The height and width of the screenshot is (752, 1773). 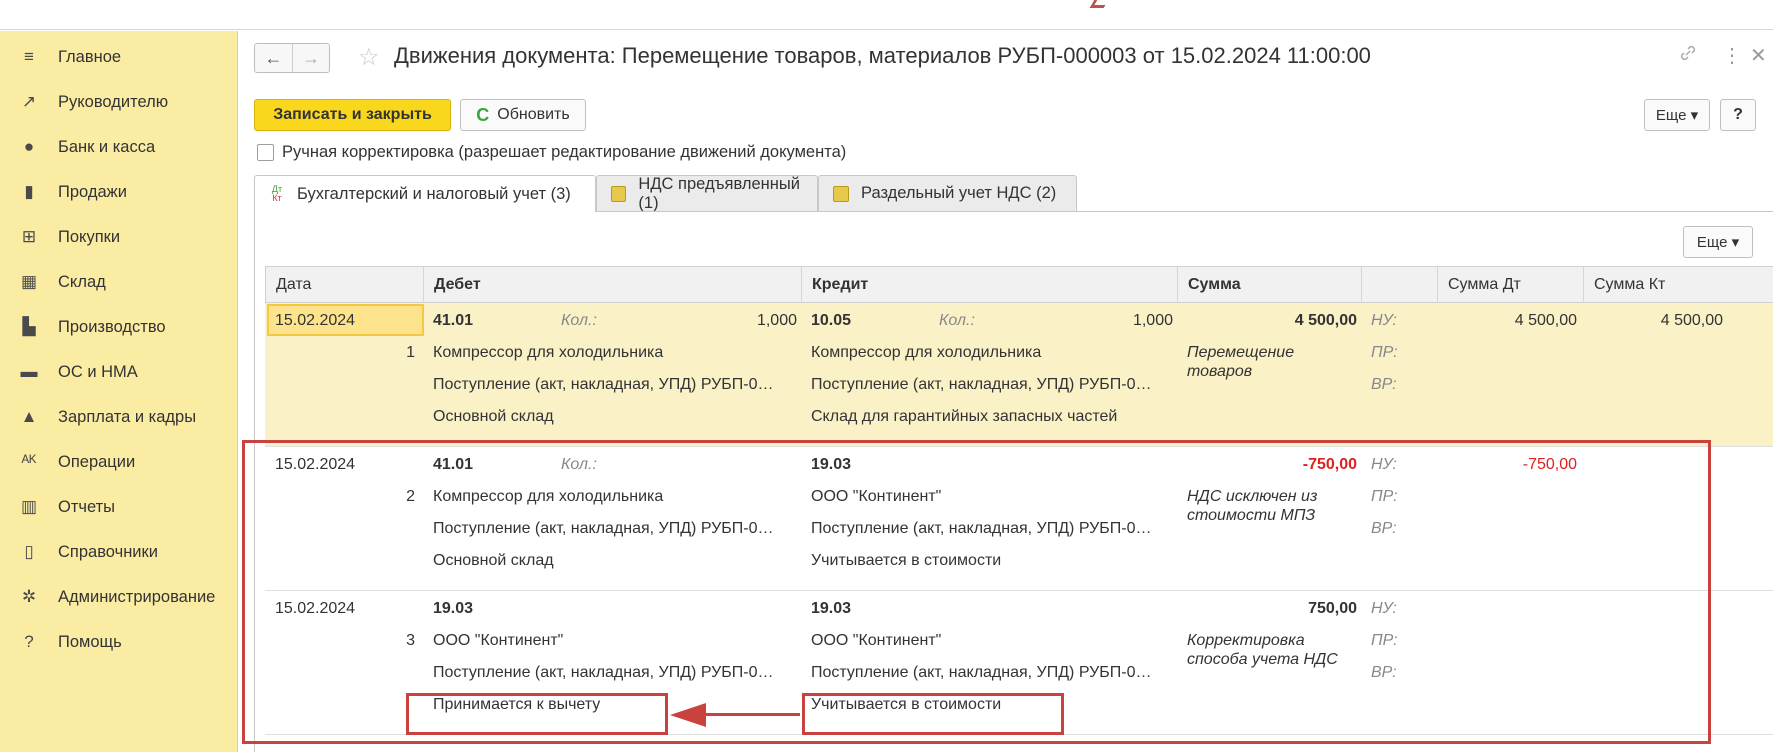 What do you see at coordinates (119, 282) in the screenshot?
I see `sidebar-item: ▦ Склад` at bounding box center [119, 282].